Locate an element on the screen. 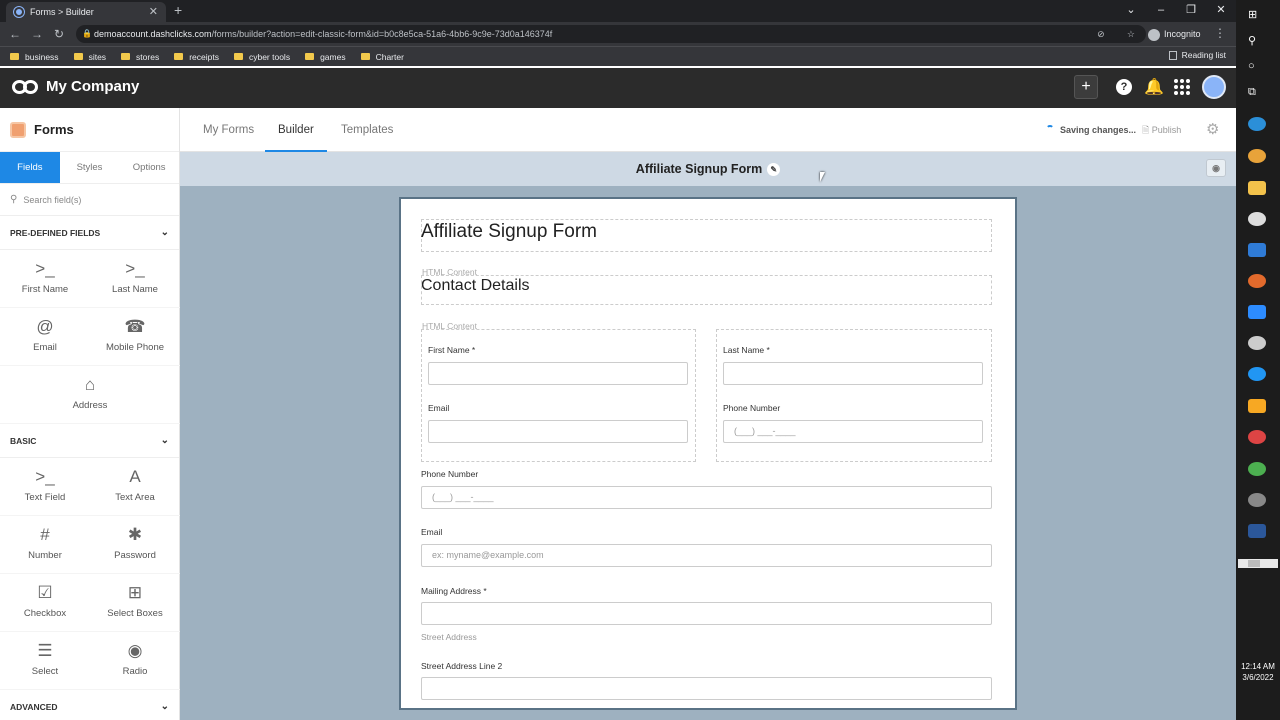 The image size is (1280, 720). apps-grid-icon is located at coordinates (1182, 87).